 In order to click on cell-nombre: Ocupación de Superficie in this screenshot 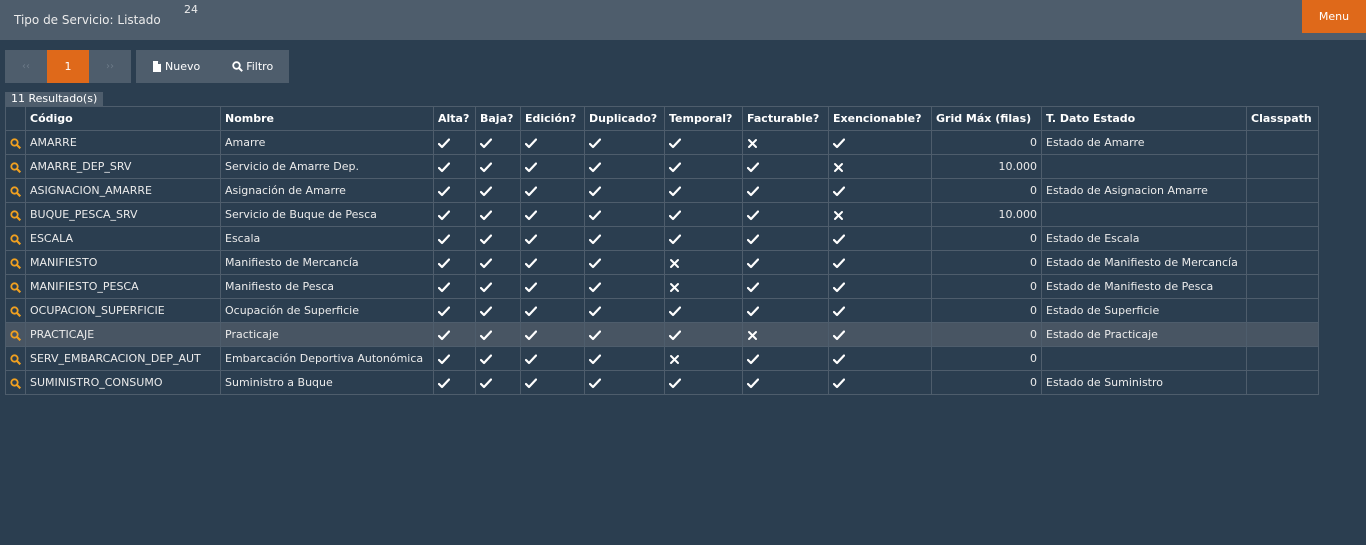, I will do `click(327, 310)`.